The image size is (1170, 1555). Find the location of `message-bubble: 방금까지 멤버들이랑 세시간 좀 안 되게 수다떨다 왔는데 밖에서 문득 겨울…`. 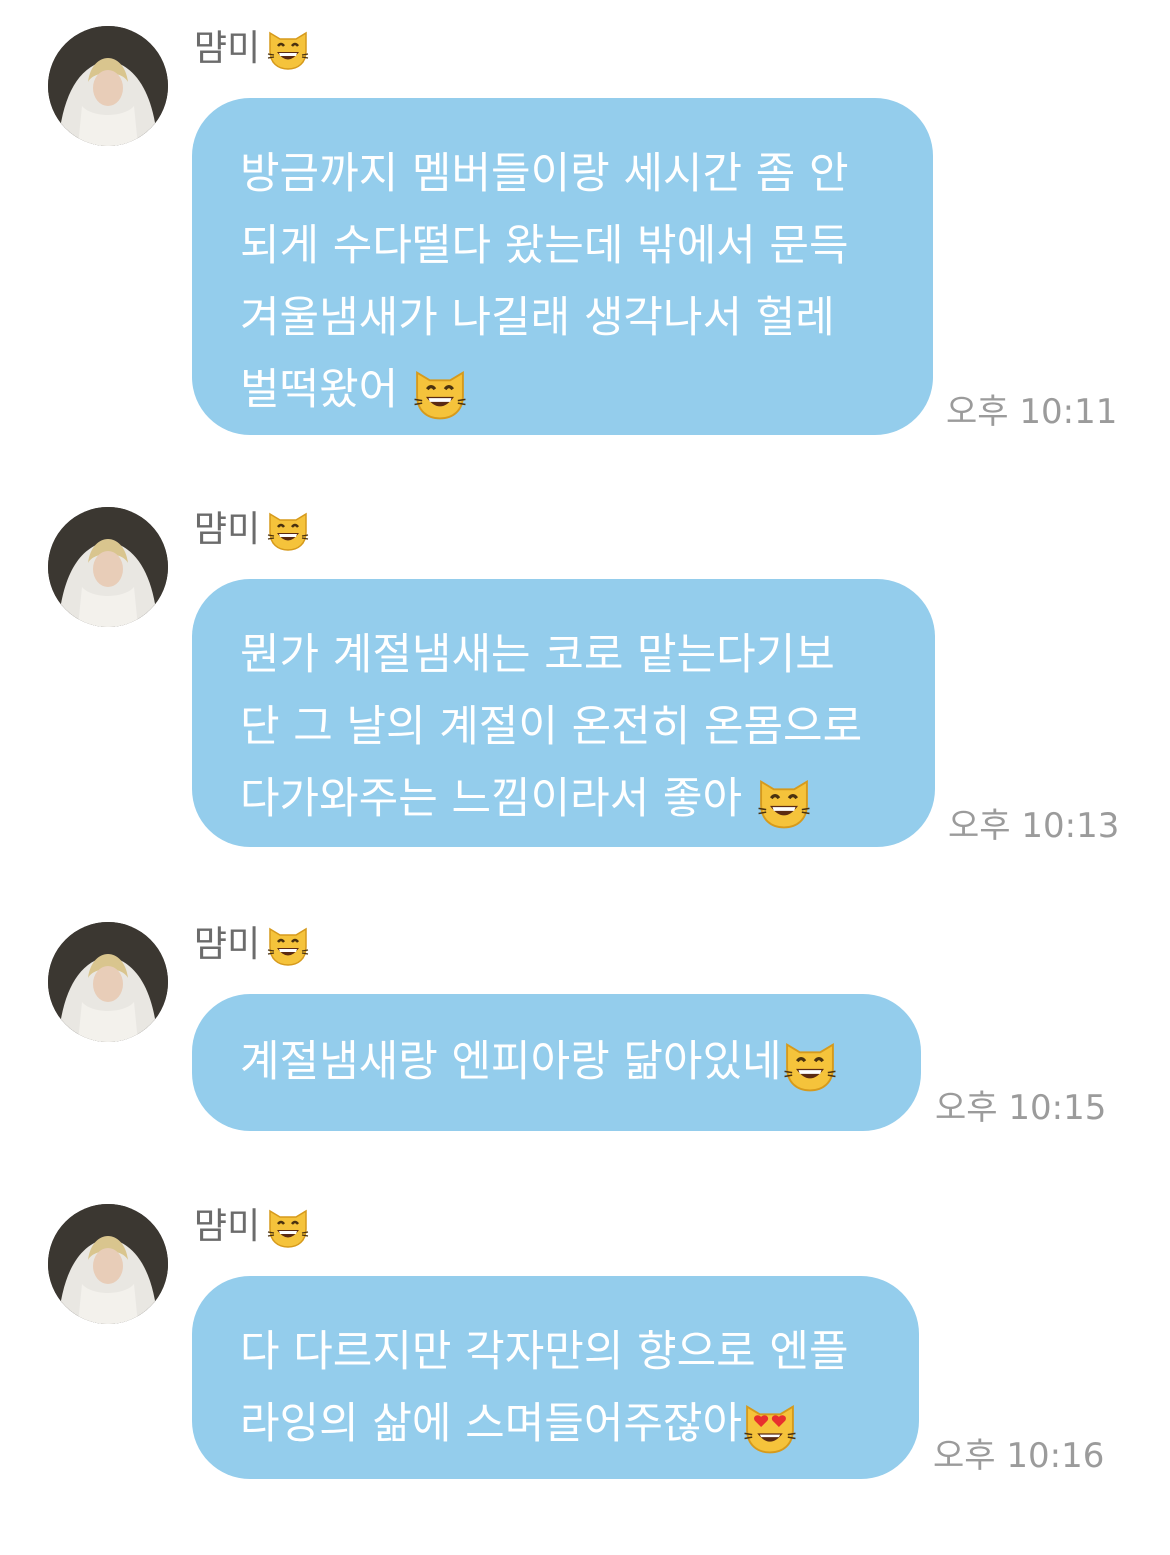

message-bubble: 방금까지 멤버들이랑 세시간 좀 안 되게 수다떨다 왔는데 밖에서 문득 겨울… is located at coordinates (562, 266).